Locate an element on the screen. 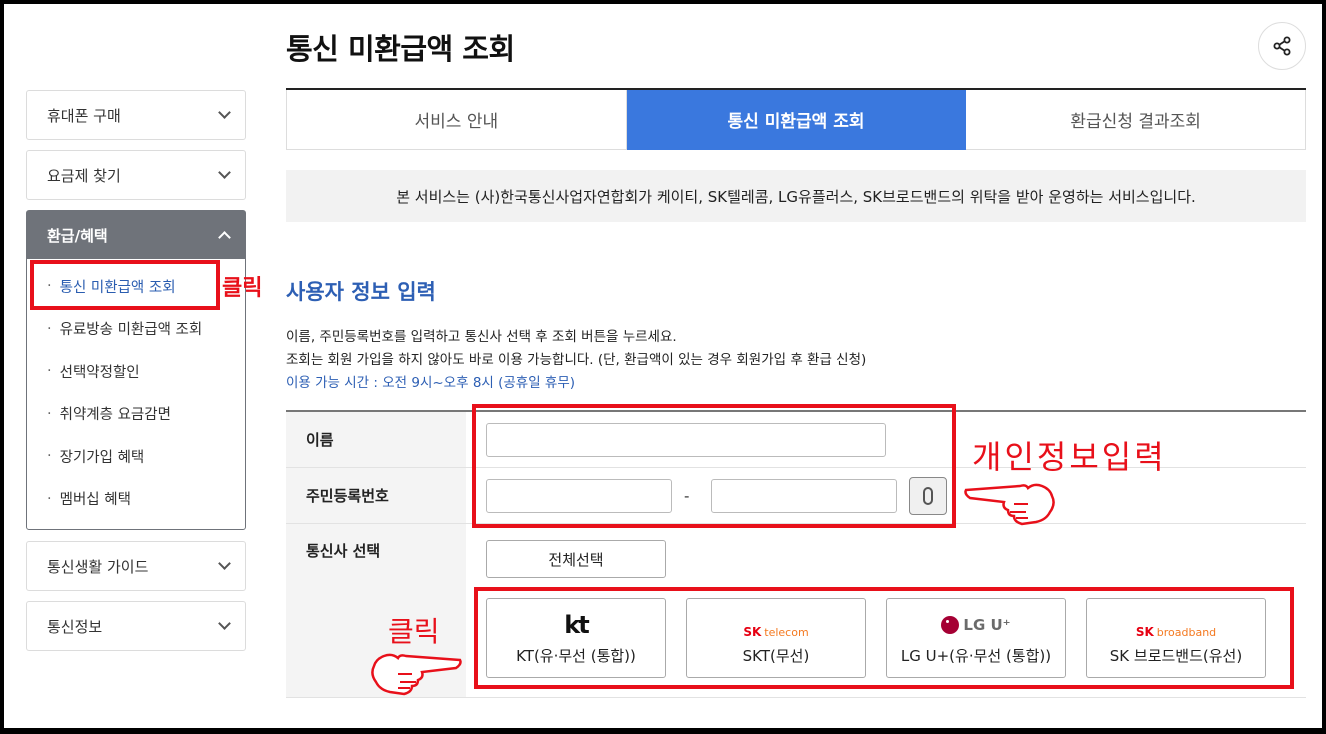 Image resolution: width=1326 pixels, height=734 pixels. sidebar-item-label: 취약계층 요금감면 is located at coordinates (115, 415).